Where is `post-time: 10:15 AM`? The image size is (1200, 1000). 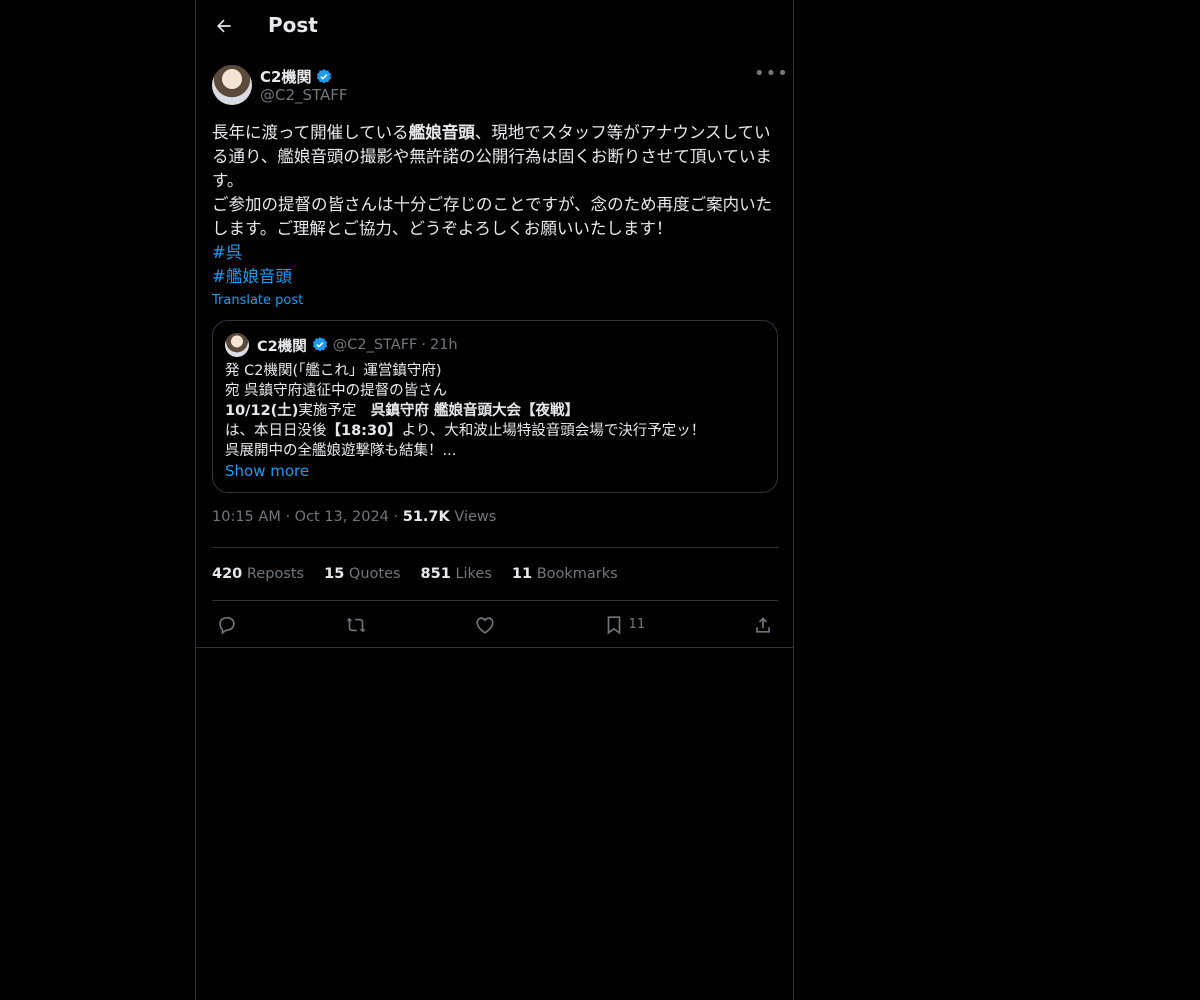 post-time: 10:15 AM is located at coordinates (246, 517).